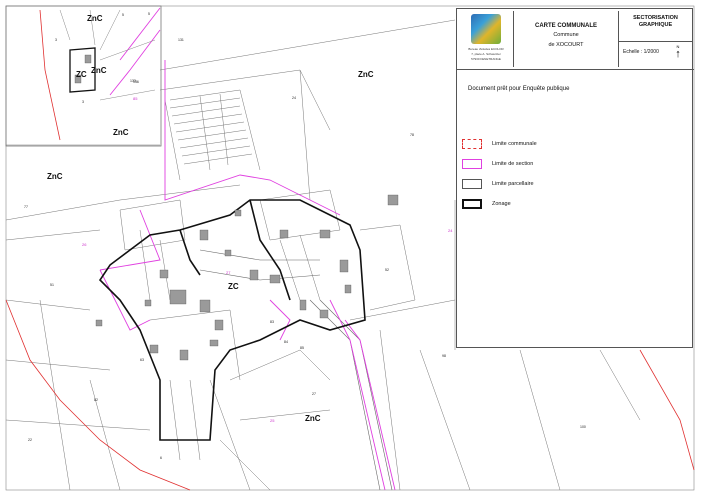  Describe the element at coordinates (566, 26) in the screenshot. I see `map-title: CARTE COMMUNALE` at that location.